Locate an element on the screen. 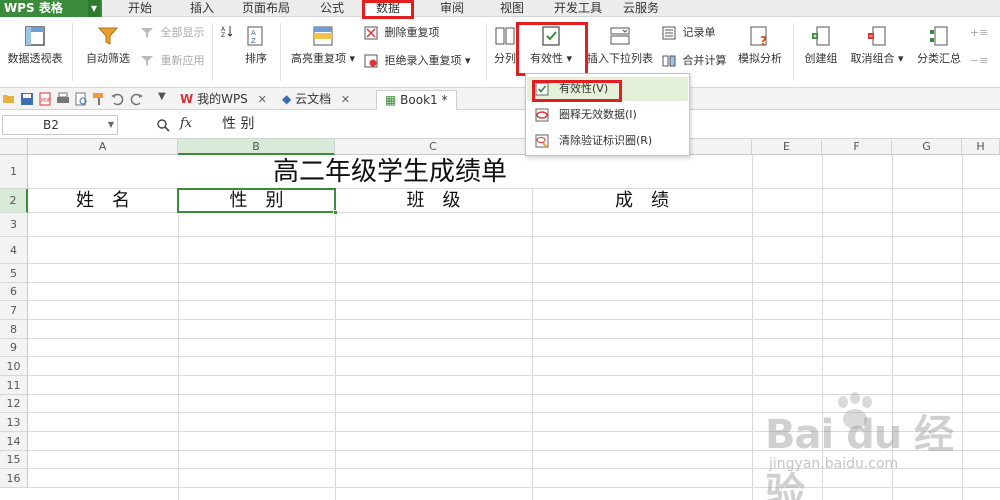 This screenshot has width=1000, height=500. remove-duplicates-button: 删除重复项 is located at coordinates (402, 33).